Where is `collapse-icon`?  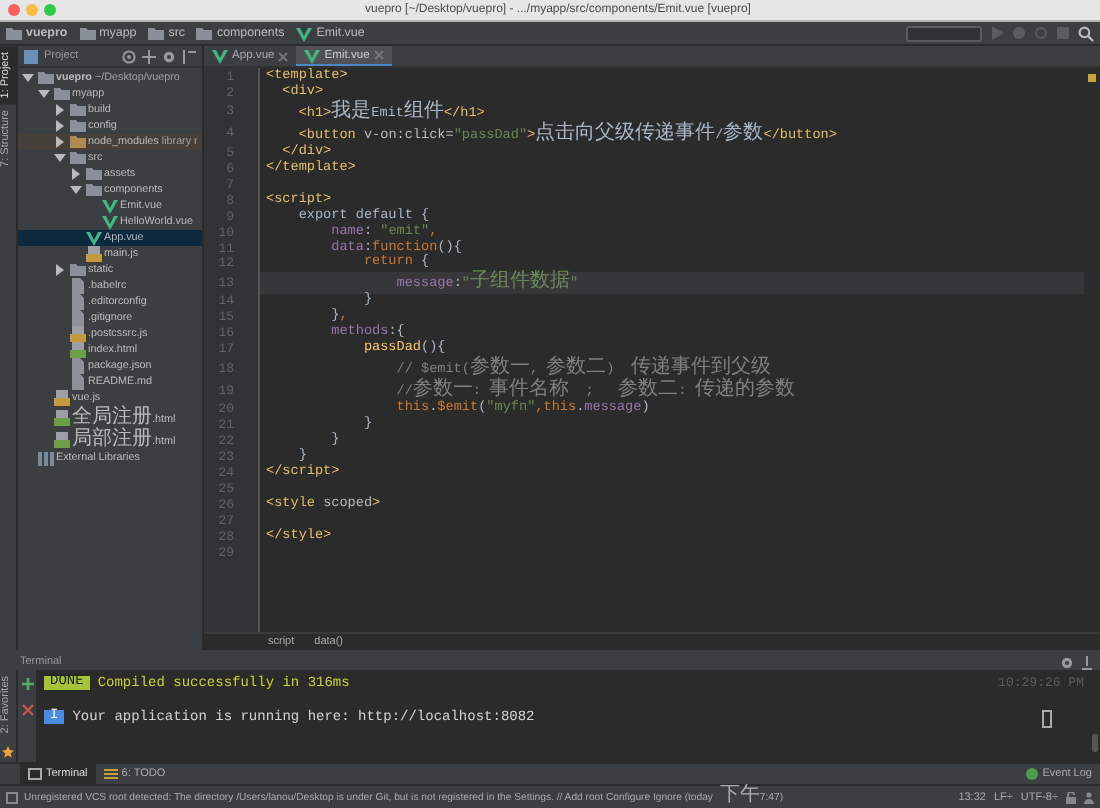 collapse-icon is located at coordinates (149, 56).